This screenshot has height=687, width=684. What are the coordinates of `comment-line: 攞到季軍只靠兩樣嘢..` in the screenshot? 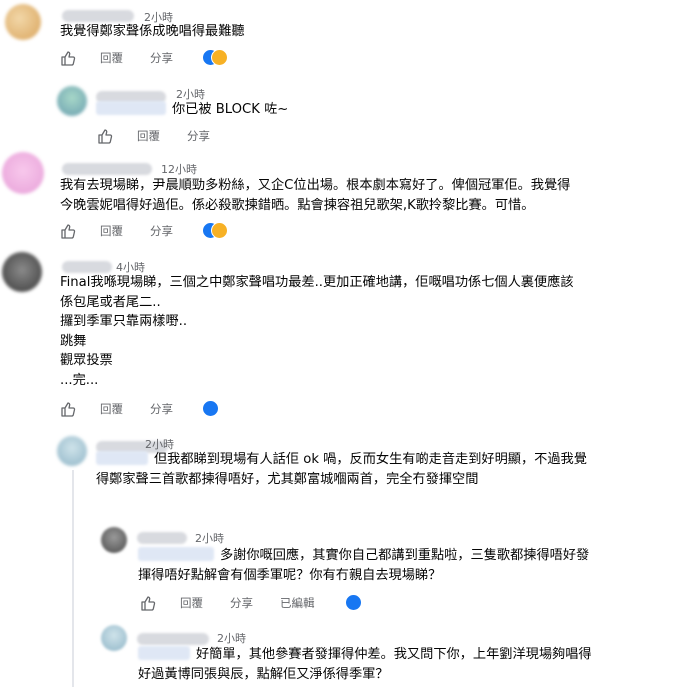 It's located at (124, 321).